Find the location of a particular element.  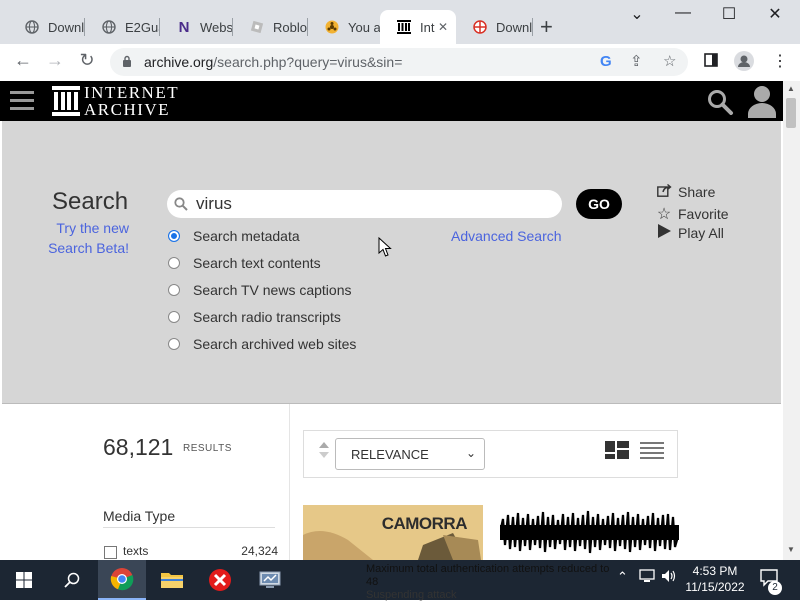

share-page-icon: ⇪ is located at coordinates (636, 61).